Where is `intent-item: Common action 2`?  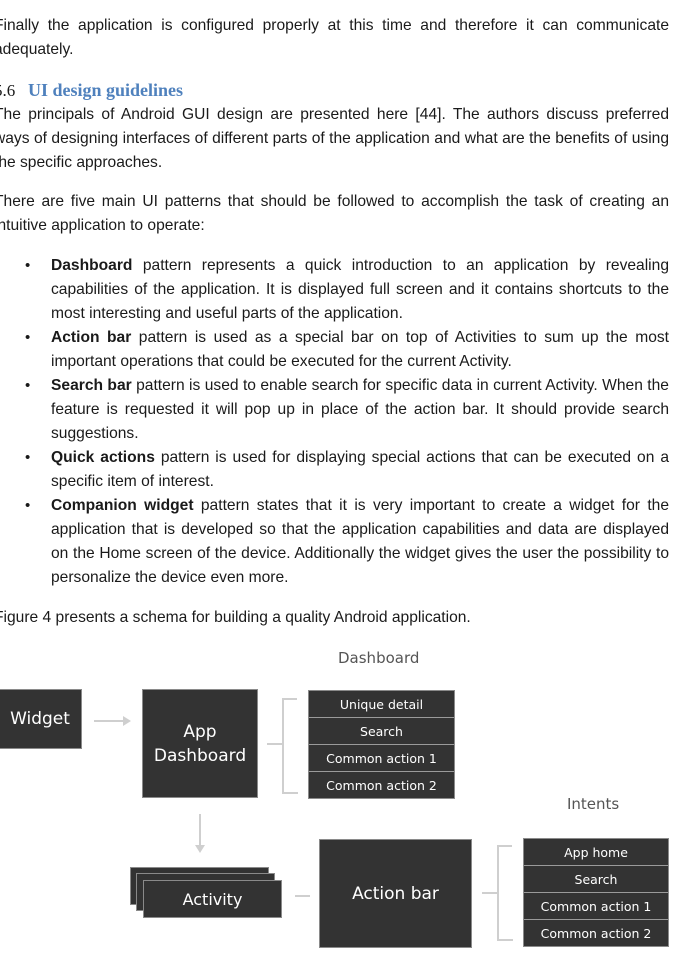 intent-item: Common action 2 is located at coordinates (596, 933).